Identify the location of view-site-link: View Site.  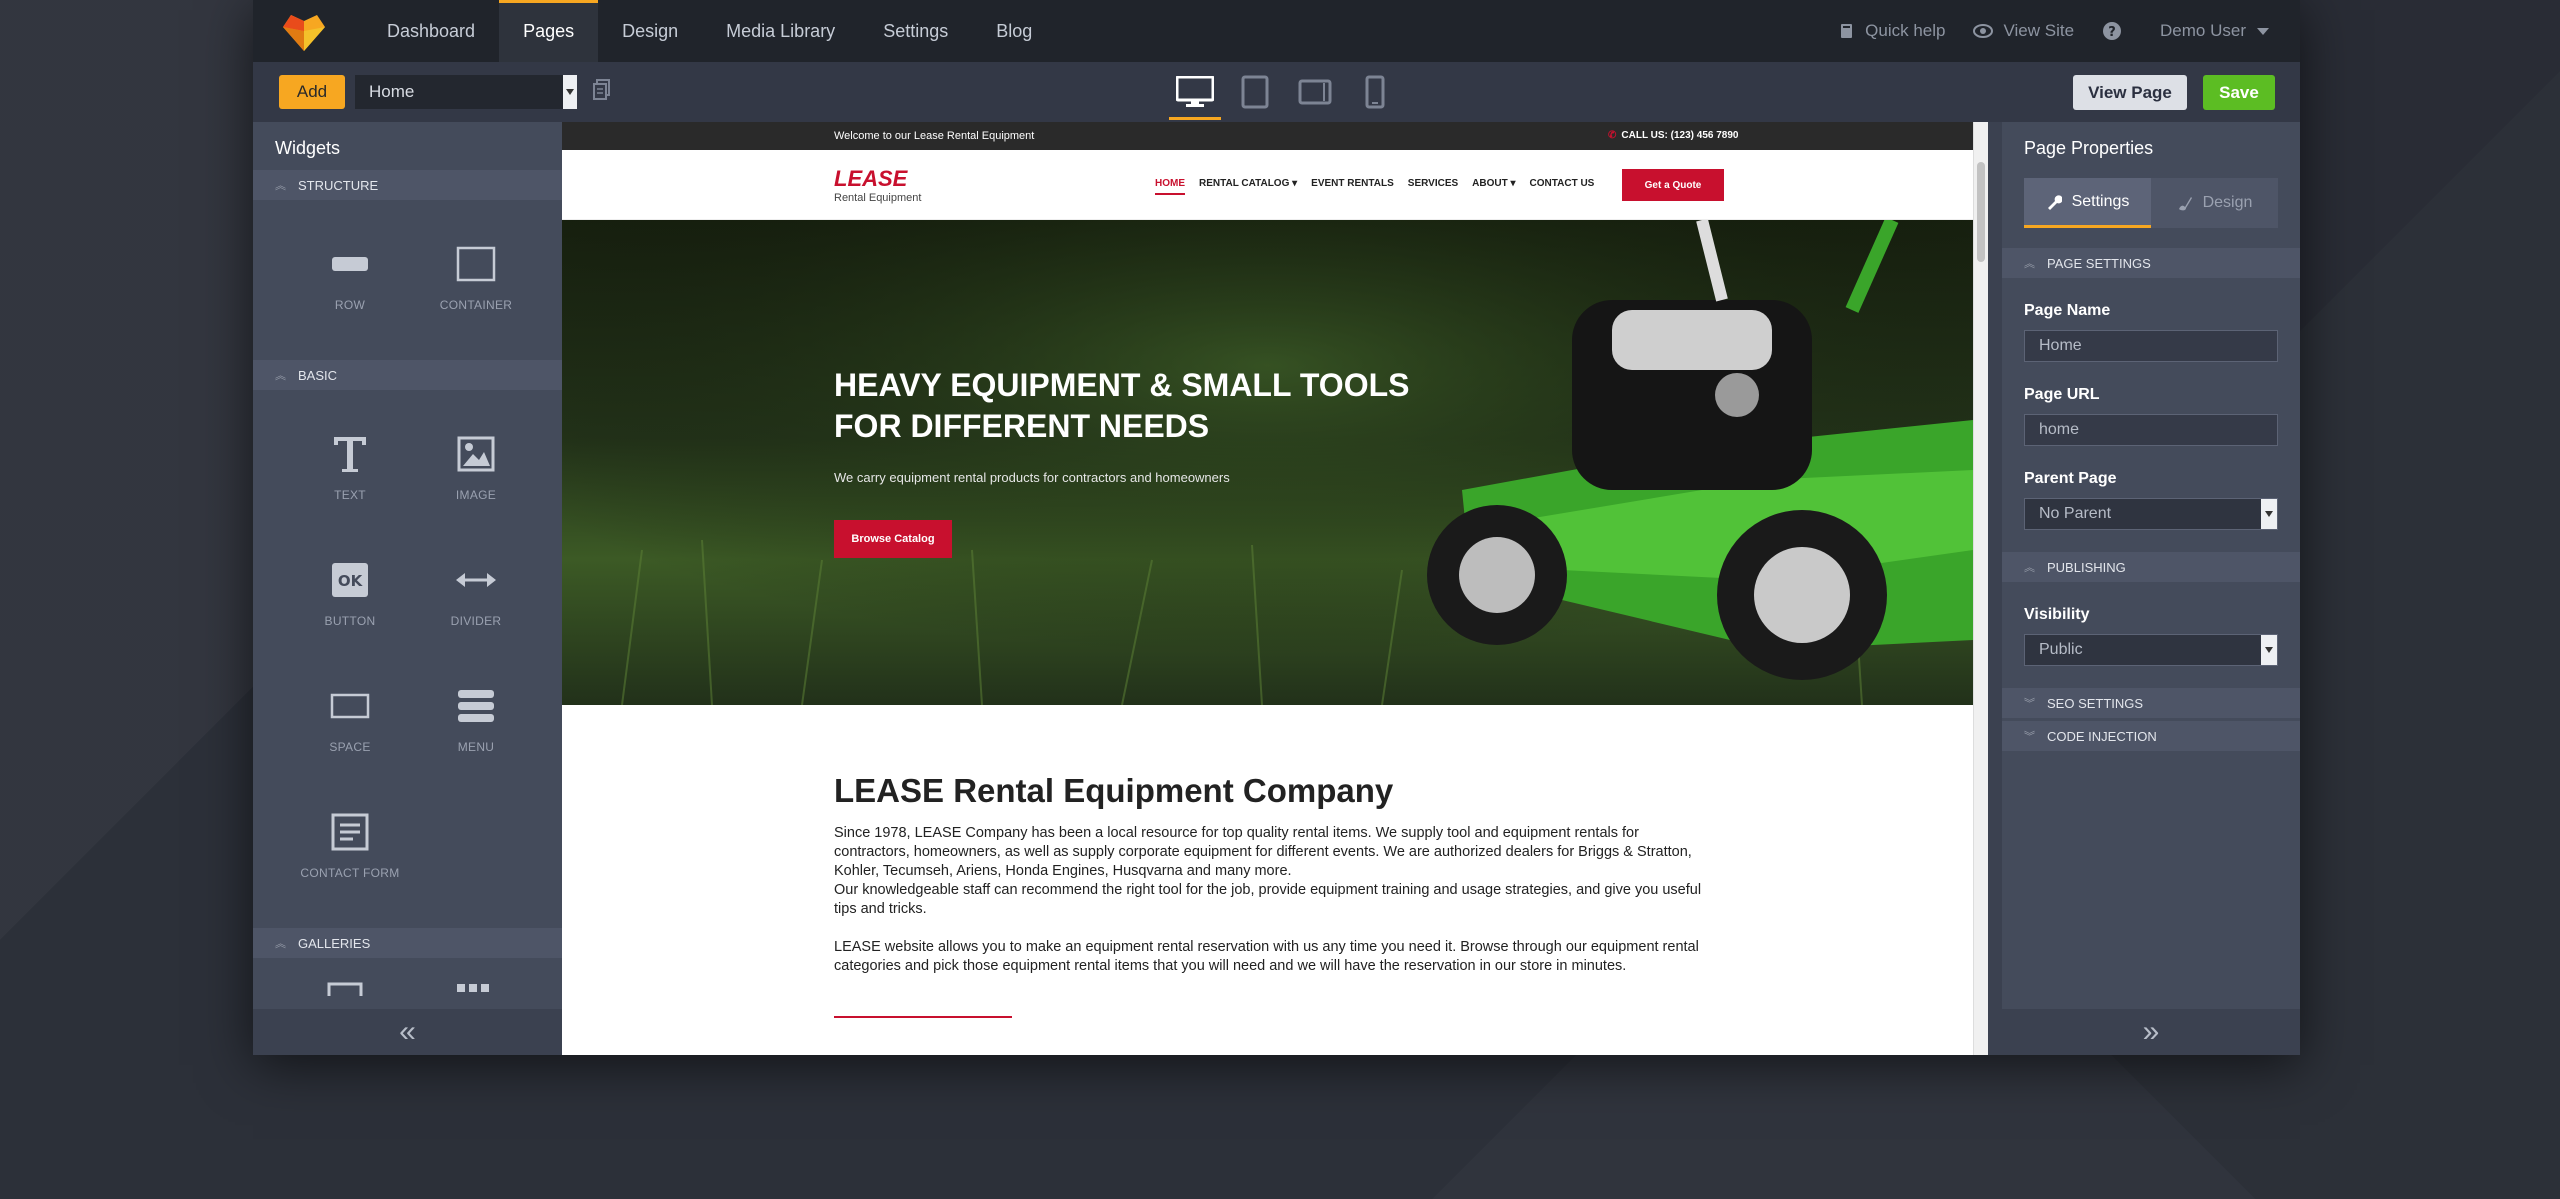
(2023, 31).